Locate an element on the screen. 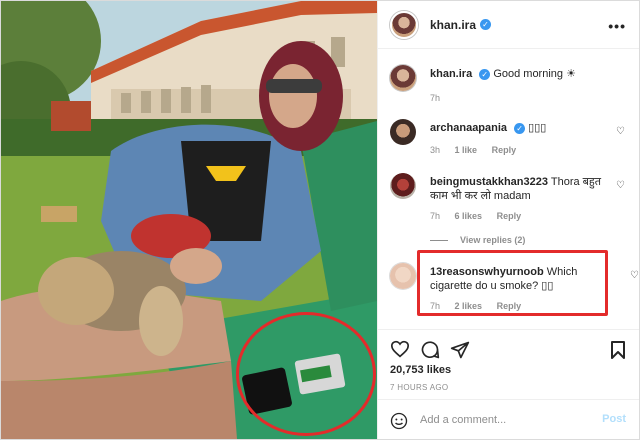 The width and height of the screenshot is (640, 440). caption-time: 7h is located at coordinates (435, 98).